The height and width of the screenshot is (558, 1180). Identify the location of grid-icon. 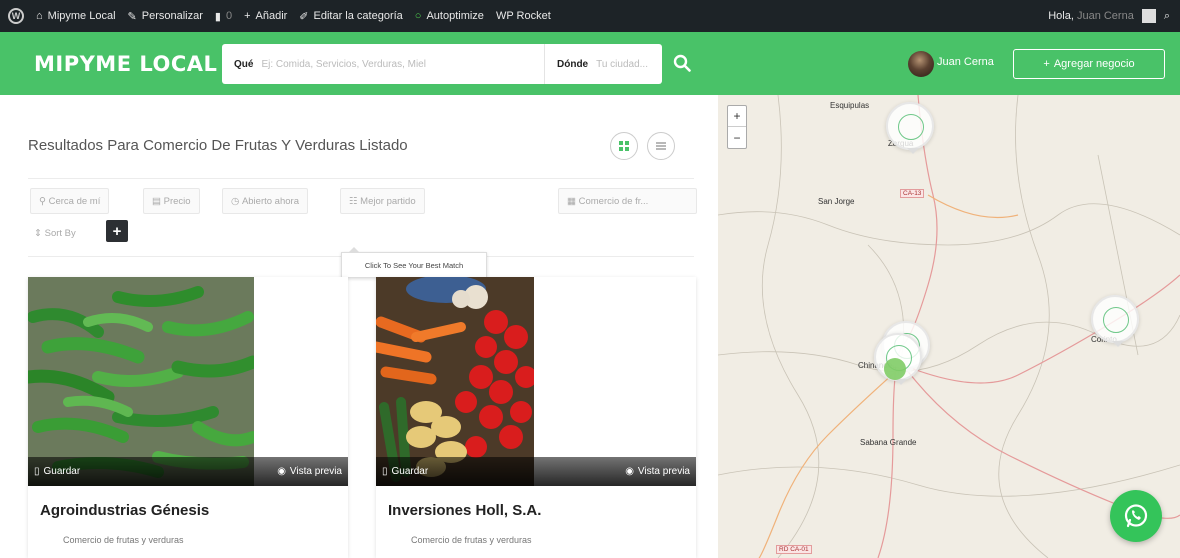
(624, 146).